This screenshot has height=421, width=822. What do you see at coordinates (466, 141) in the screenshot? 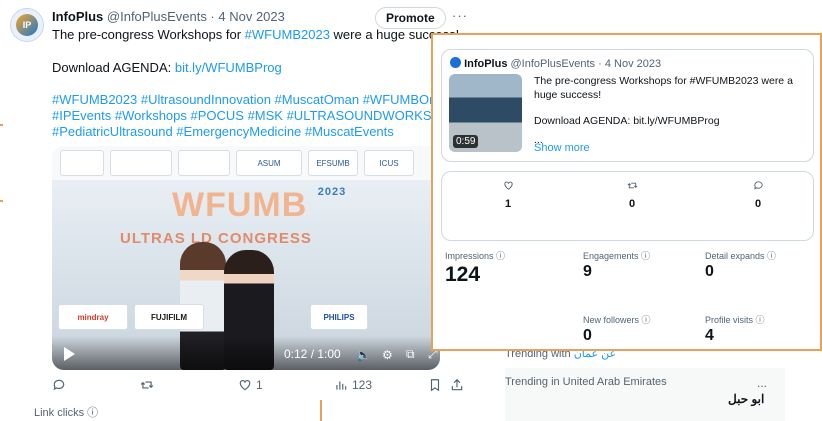
I see `preview-duration: 0:59` at bounding box center [466, 141].